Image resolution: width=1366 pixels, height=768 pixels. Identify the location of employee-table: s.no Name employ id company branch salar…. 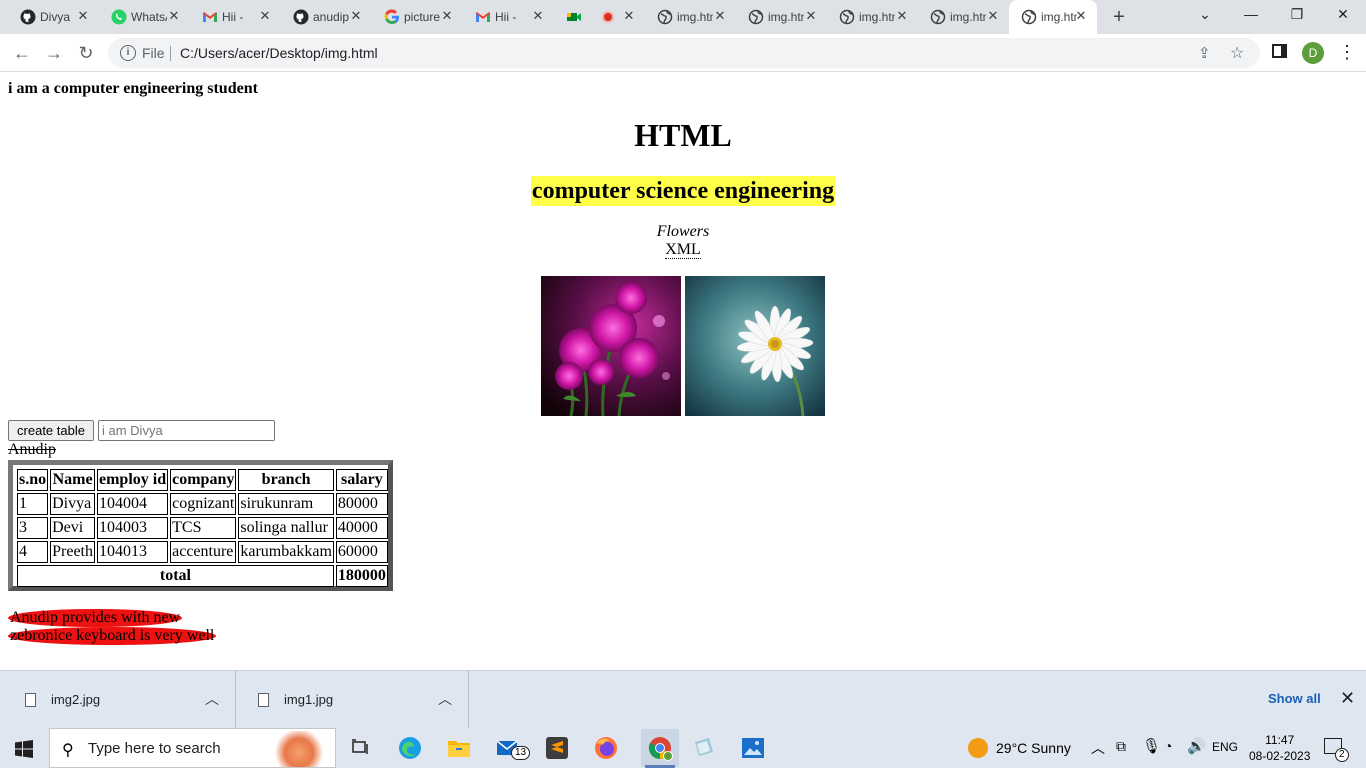
(200, 525).